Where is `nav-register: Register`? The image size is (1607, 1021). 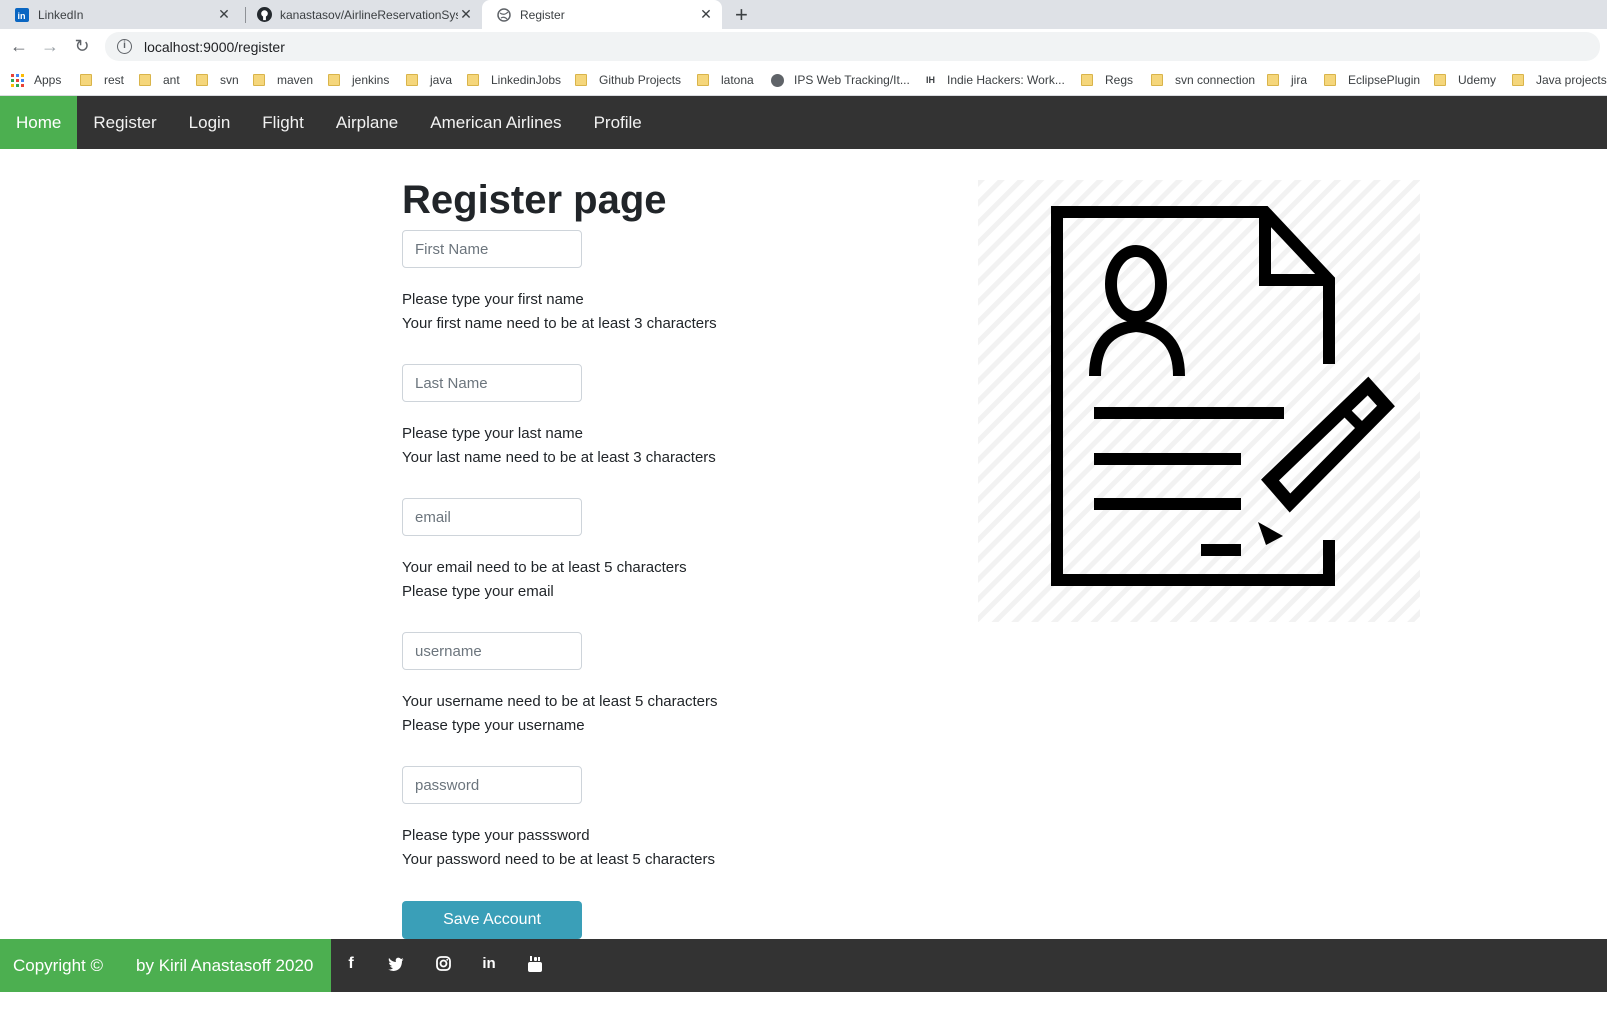
nav-register: Register is located at coordinates (124, 122).